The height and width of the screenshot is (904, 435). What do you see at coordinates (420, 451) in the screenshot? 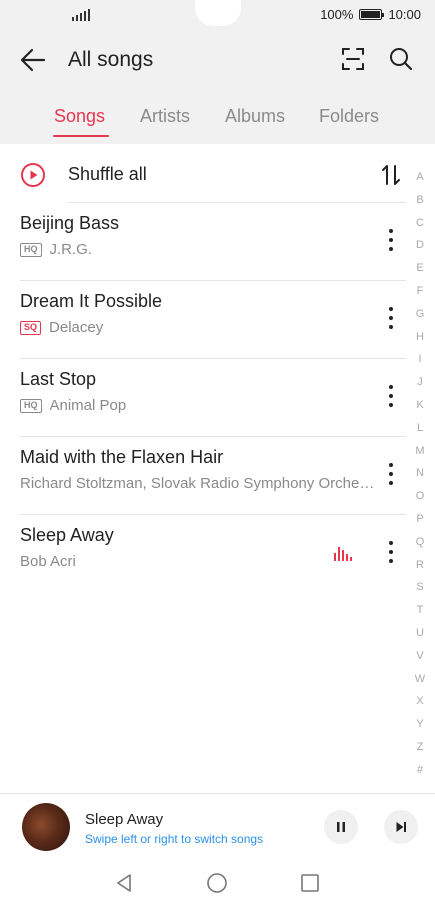
I see `alphabet-index-letter: M` at bounding box center [420, 451].